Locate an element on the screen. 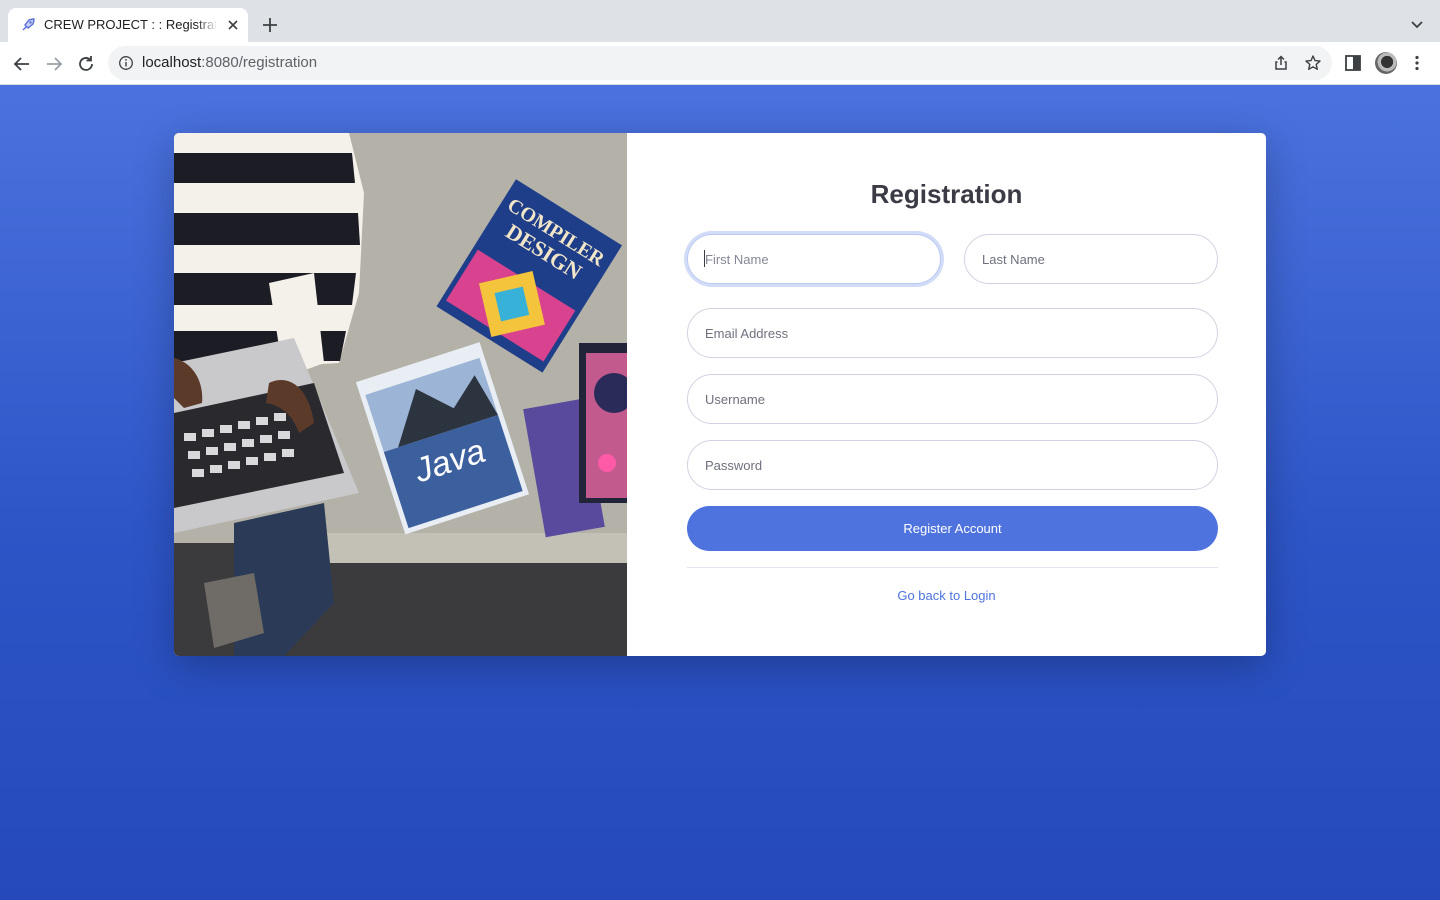 The height and width of the screenshot is (900, 1440). username-input is located at coordinates (952, 399).